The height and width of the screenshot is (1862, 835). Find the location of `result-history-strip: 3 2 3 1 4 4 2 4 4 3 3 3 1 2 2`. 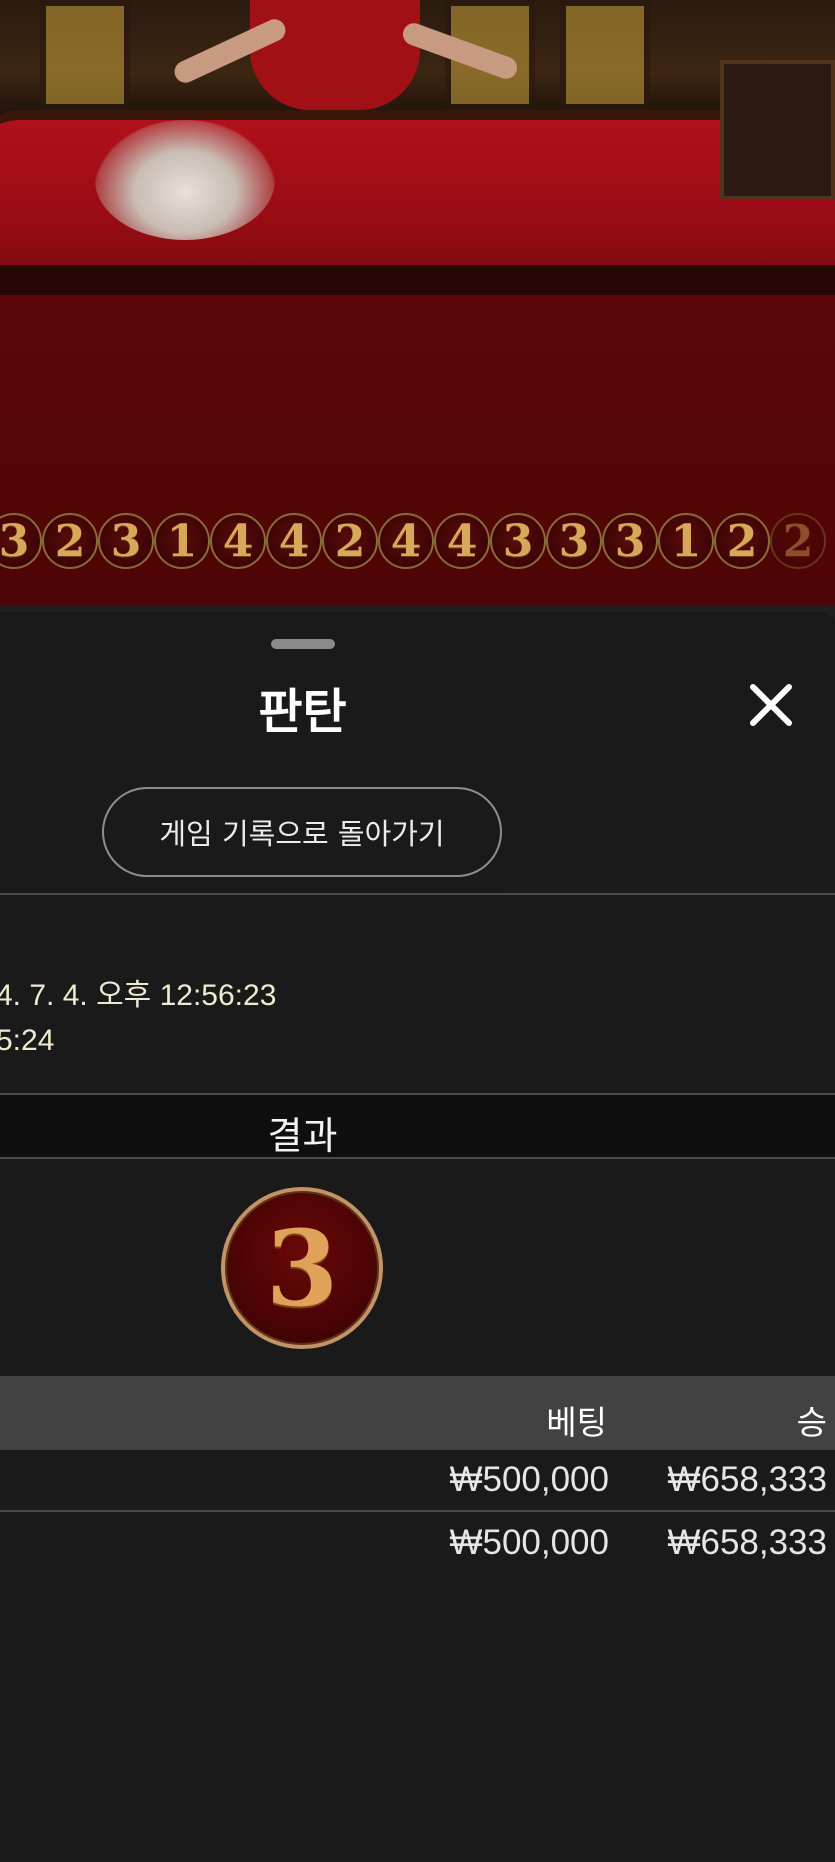

result-history-strip: 3 2 3 1 4 4 2 4 4 3 3 3 1 2 2 is located at coordinates (413, 543).